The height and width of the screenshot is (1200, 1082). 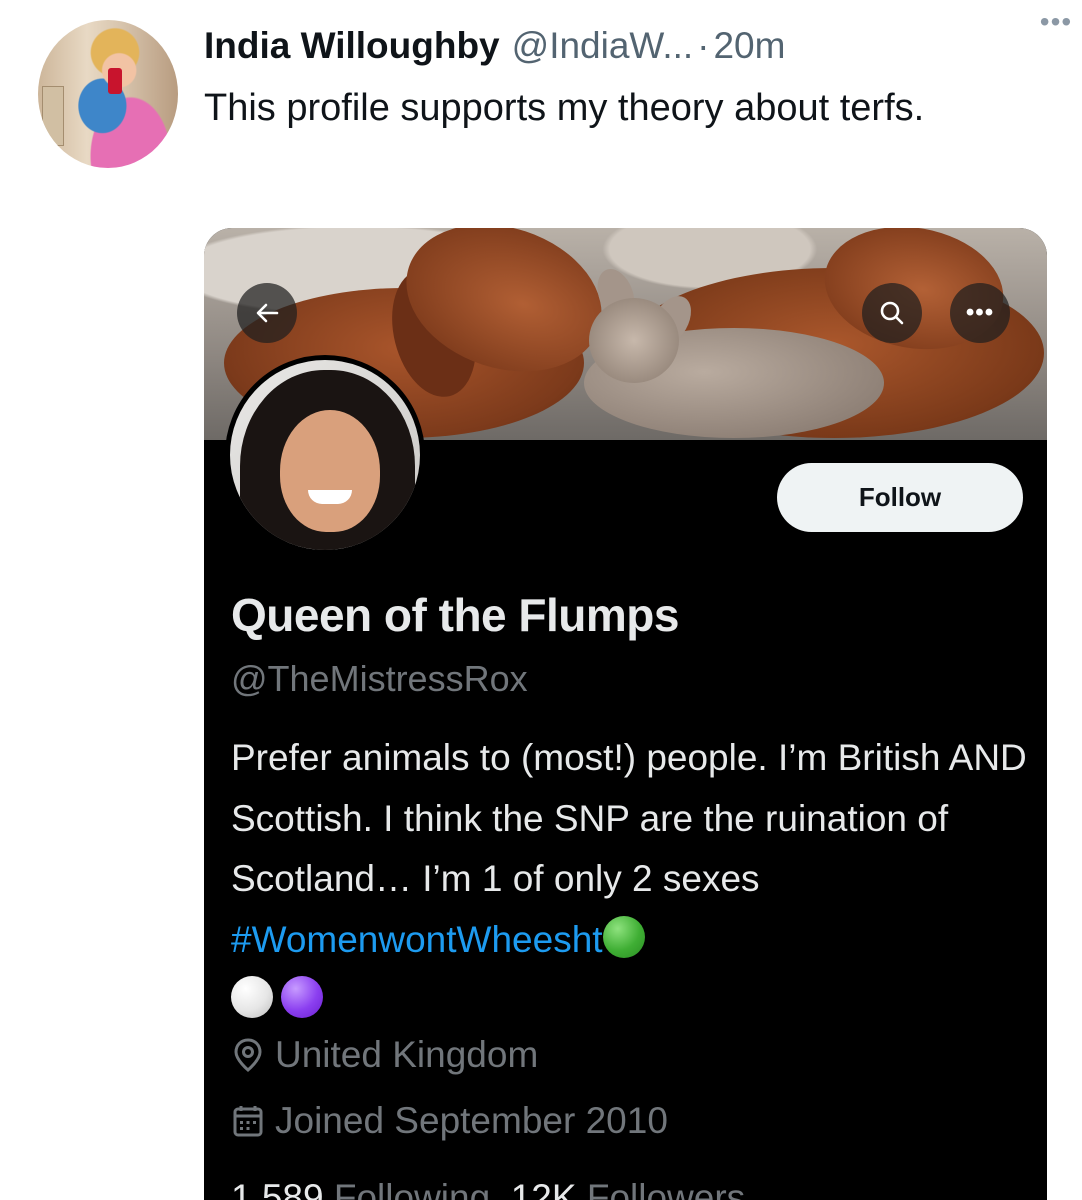 I want to click on tweet-author-avatar, so click(x=108, y=94).